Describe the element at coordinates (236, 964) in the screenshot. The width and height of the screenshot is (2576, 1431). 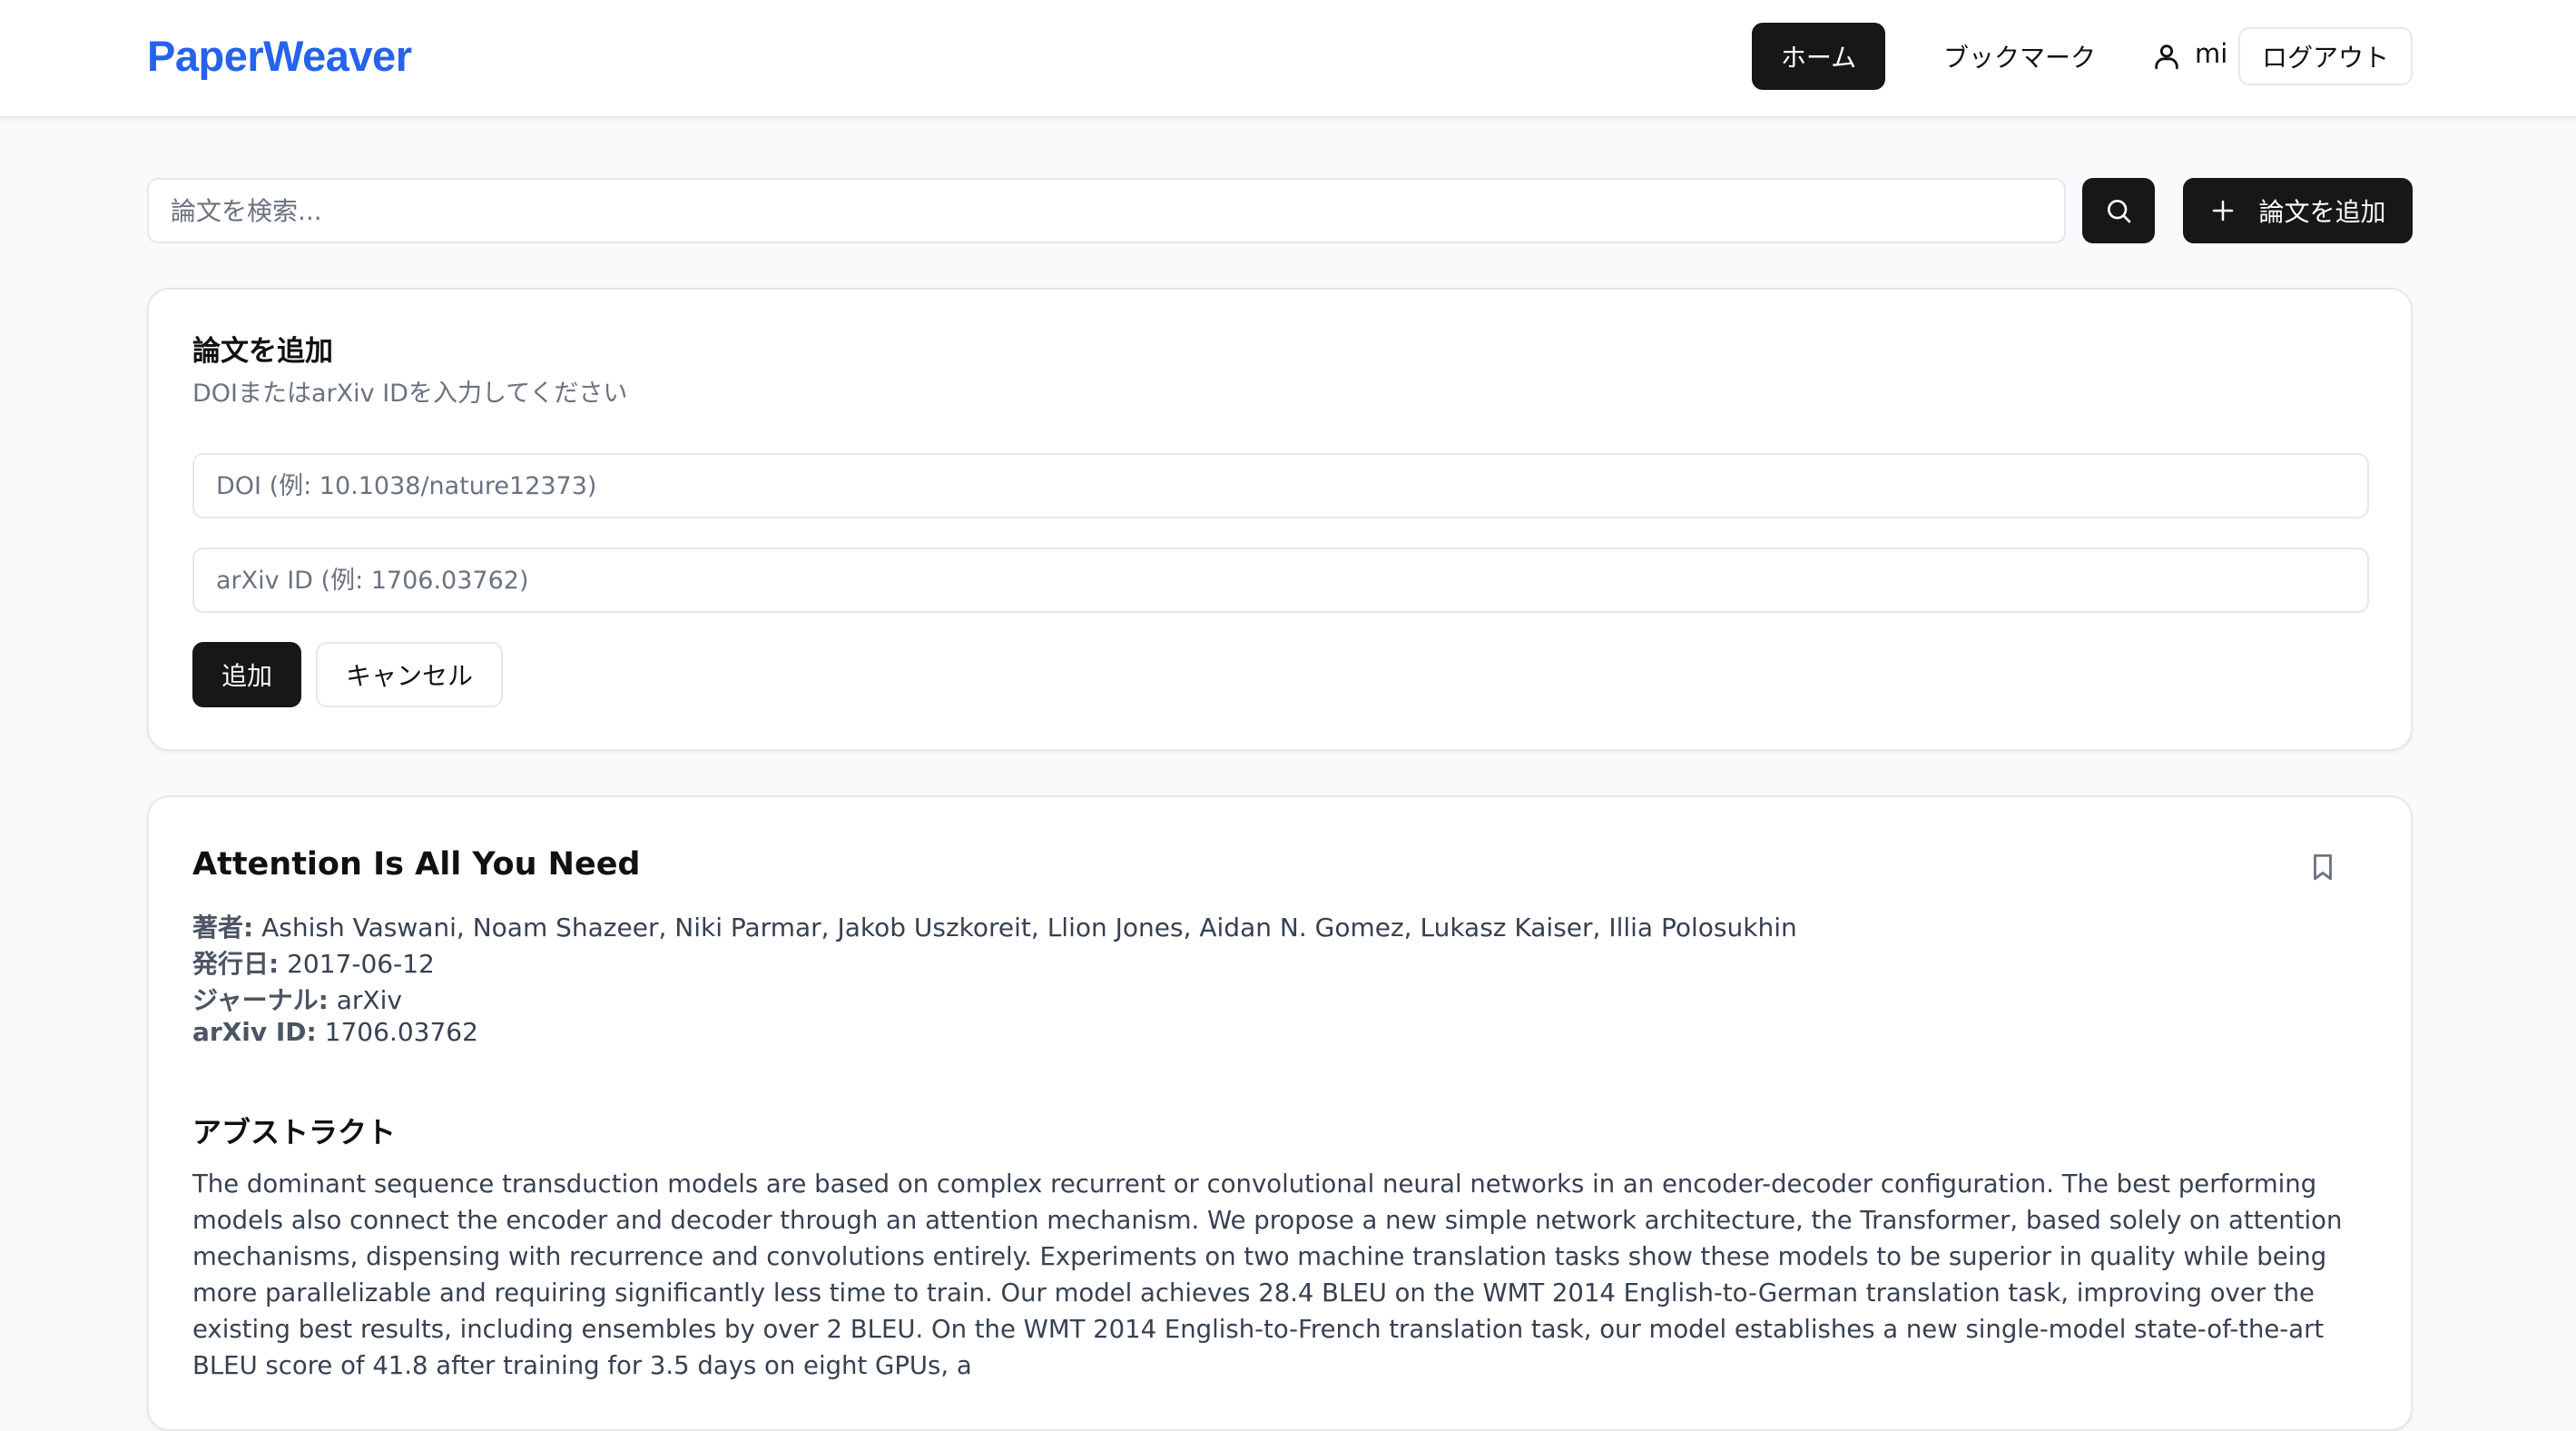
I see `published-label: 発行日:` at that location.